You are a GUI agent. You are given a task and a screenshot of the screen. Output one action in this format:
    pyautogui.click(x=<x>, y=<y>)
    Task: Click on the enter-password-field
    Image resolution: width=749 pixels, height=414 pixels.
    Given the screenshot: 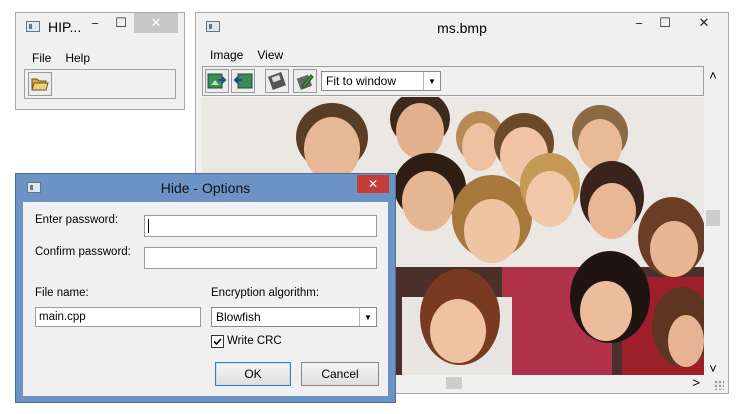 What is the action you would take?
    pyautogui.click(x=260, y=226)
    